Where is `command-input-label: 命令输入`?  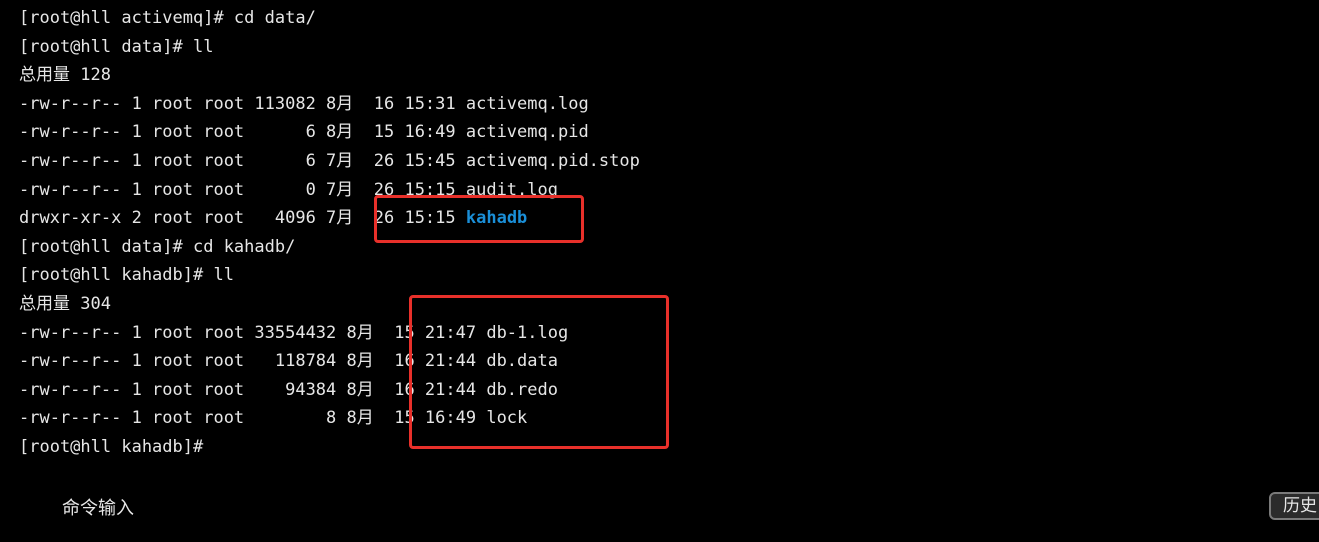 command-input-label: 命令输入 is located at coordinates (98, 507).